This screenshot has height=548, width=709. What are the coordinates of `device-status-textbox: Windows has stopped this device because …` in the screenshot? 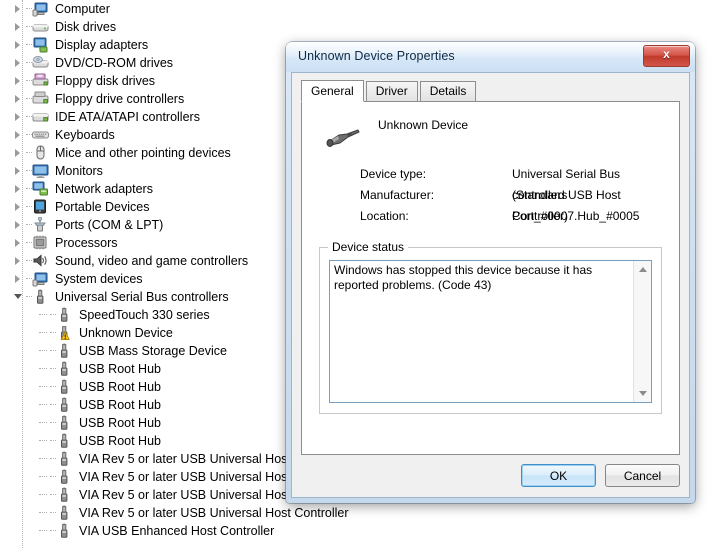 It's located at (490, 331).